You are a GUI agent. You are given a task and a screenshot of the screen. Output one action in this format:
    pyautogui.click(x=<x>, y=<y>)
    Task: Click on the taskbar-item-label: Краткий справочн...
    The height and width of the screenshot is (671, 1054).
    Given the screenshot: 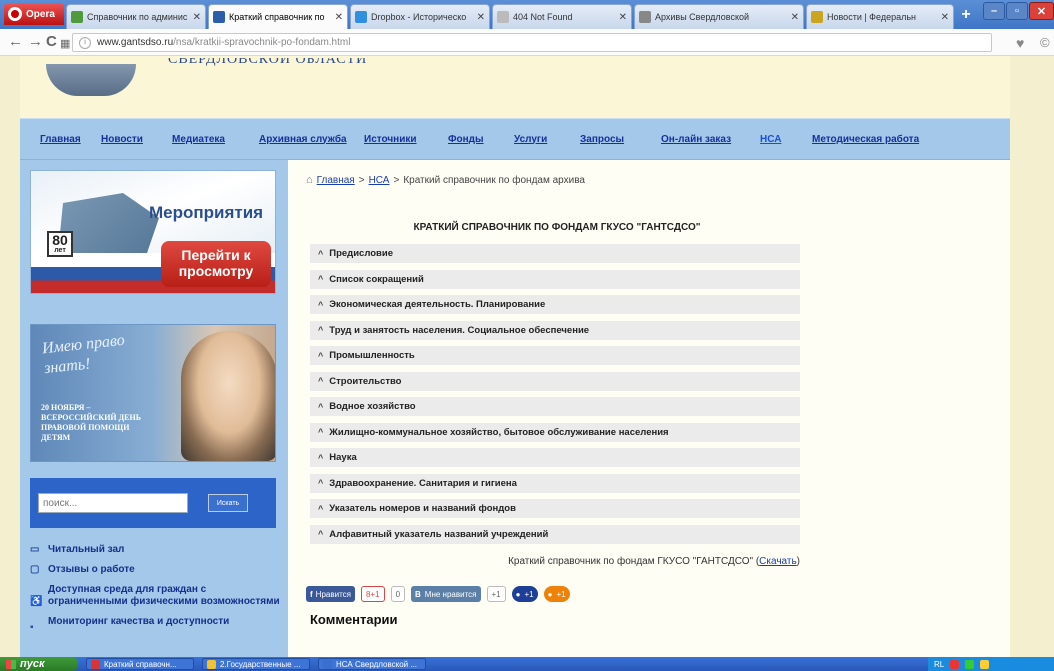 What is the action you would take?
    pyautogui.click(x=140, y=664)
    